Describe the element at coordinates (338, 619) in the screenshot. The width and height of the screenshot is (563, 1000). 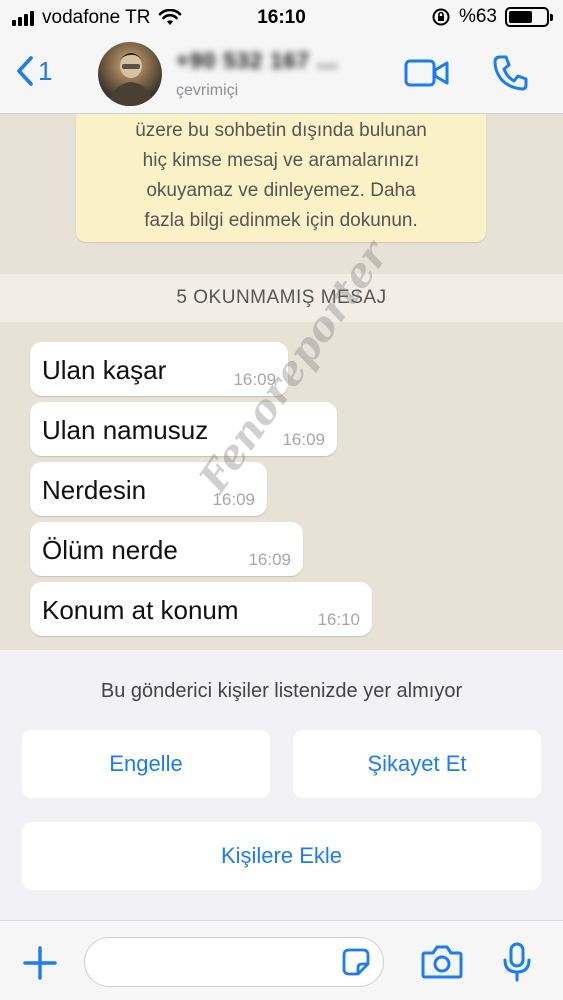
I see `message-time: 16:10` at that location.